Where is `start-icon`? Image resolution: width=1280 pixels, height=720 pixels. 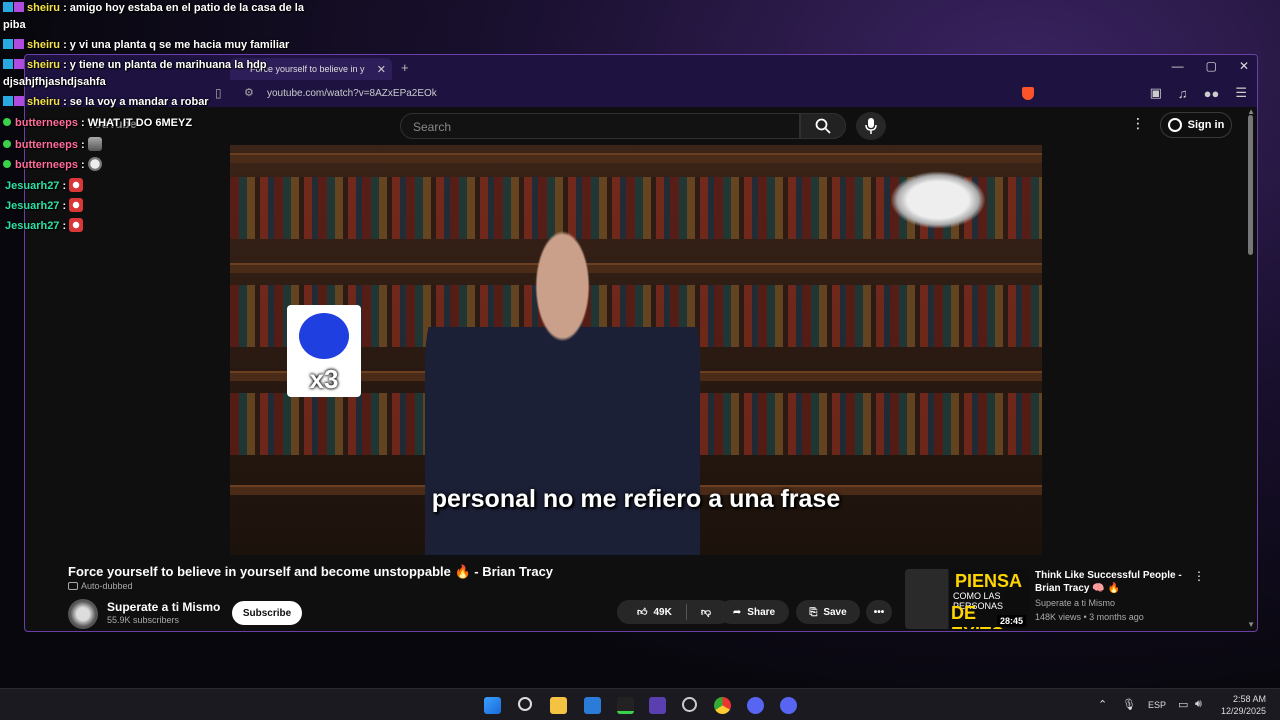 start-icon is located at coordinates (492, 705).